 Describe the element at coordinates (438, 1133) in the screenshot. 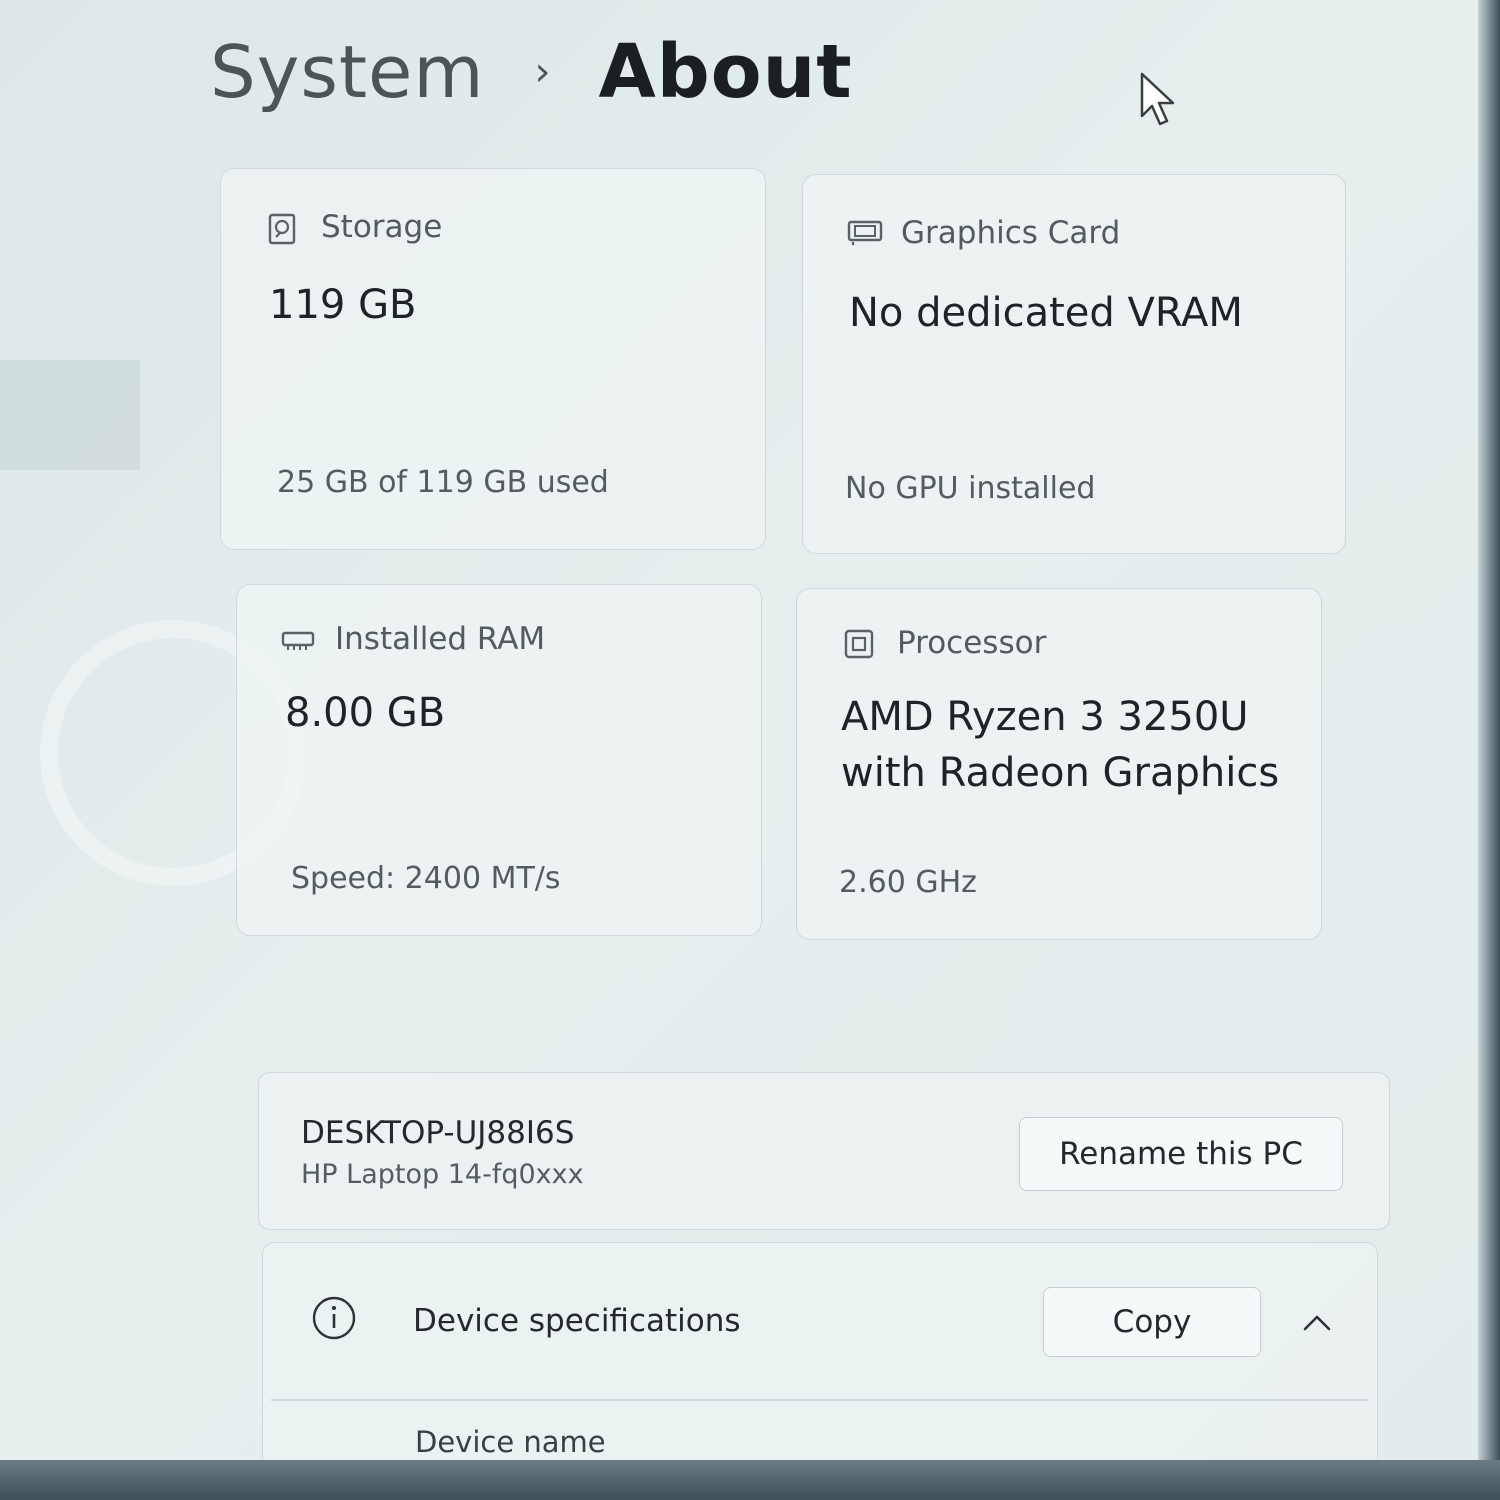

I see `device-name: DESKTOP-UJ88I6S` at that location.